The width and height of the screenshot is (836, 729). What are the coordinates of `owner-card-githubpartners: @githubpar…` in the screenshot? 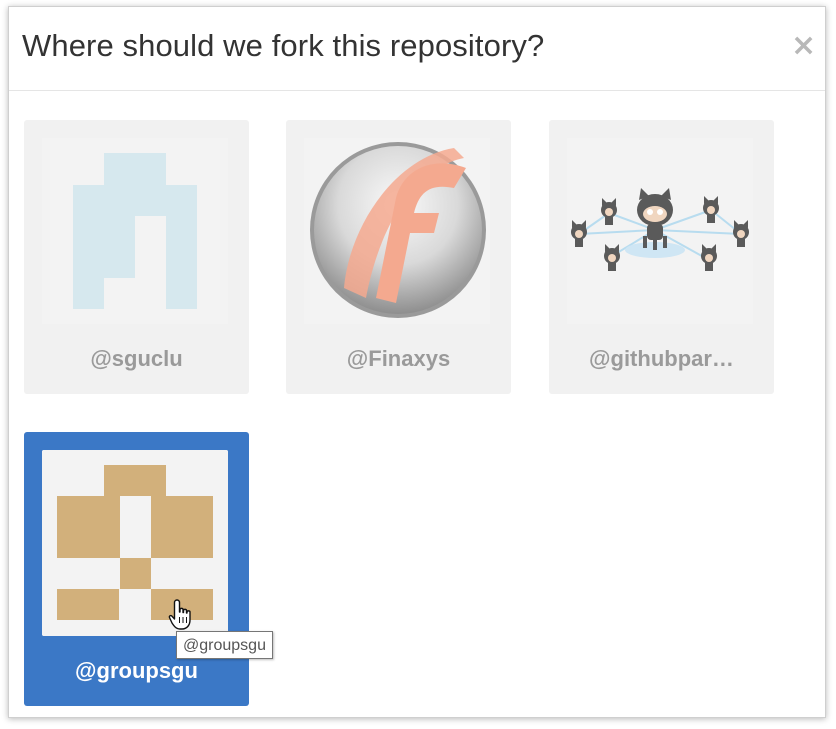 It's located at (661, 257).